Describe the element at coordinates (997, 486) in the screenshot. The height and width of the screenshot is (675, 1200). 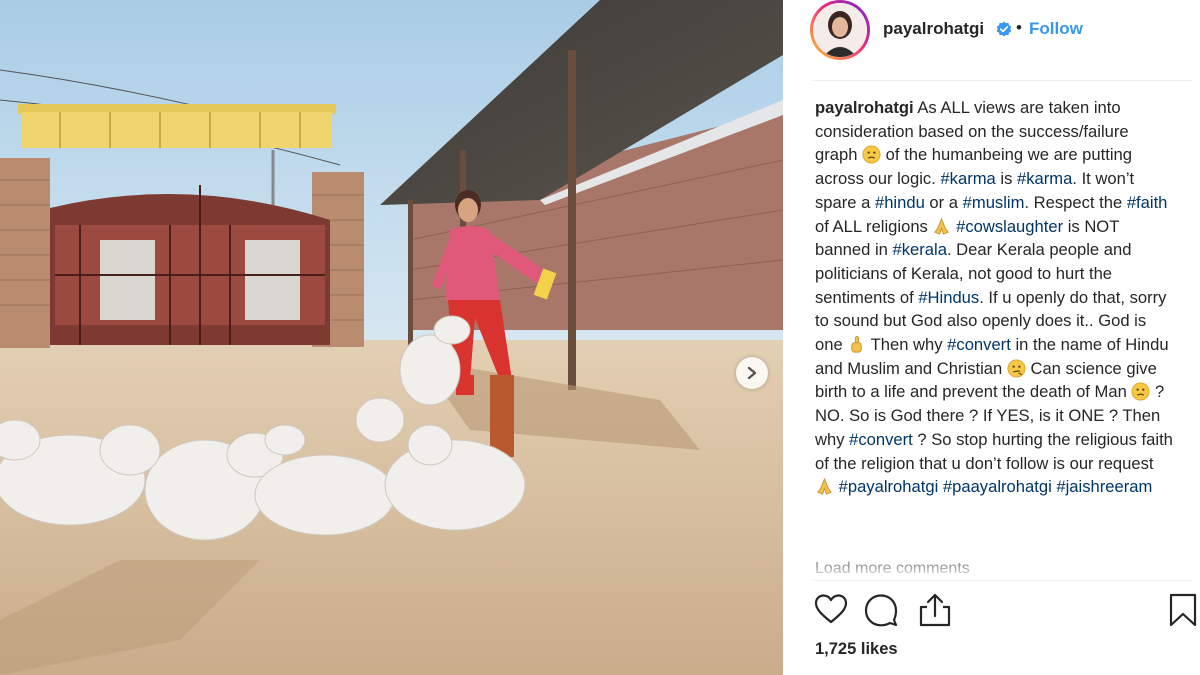
I see `hashtag-link: #paayalrohatgi` at that location.